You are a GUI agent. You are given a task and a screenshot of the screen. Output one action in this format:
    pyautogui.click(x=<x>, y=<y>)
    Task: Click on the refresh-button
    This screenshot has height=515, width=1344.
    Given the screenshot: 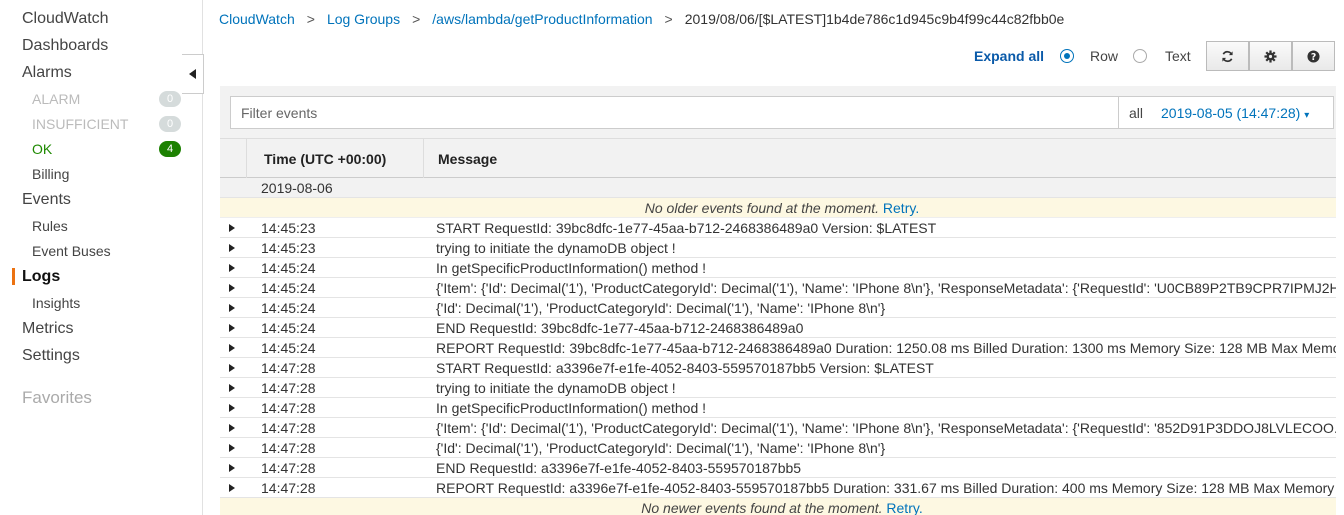 What is the action you would take?
    pyautogui.click(x=1227, y=56)
    